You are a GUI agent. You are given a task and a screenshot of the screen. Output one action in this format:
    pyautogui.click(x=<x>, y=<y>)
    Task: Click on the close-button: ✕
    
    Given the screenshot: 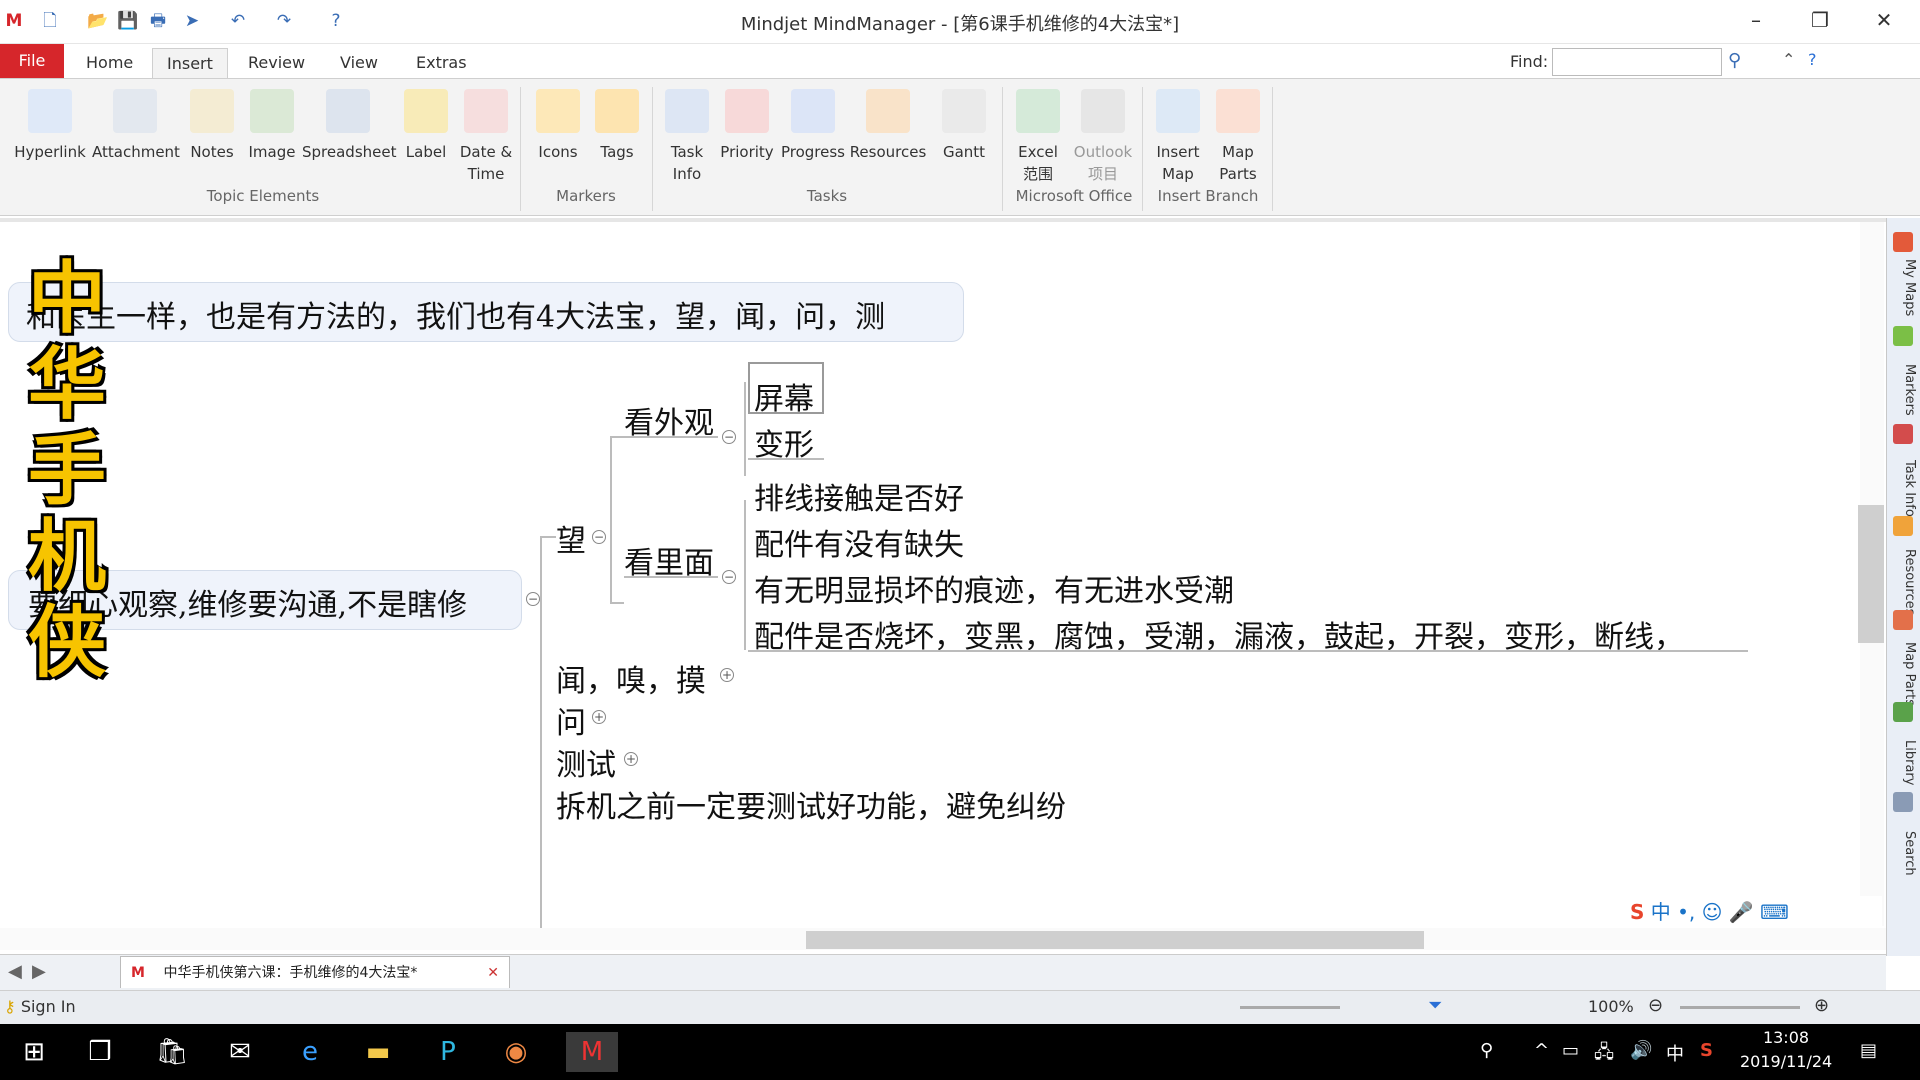 What is the action you would take?
    pyautogui.click(x=1884, y=20)
    